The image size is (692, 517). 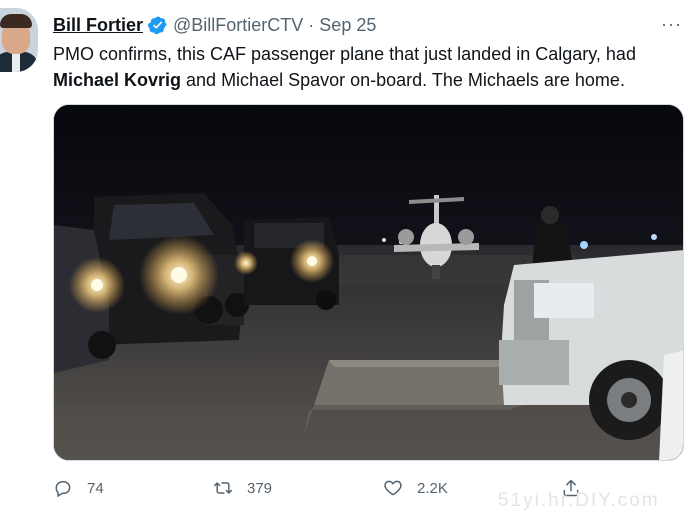 I want to click on watermark: 51yi.hr.DIY.com, so click(x=579, y=500).